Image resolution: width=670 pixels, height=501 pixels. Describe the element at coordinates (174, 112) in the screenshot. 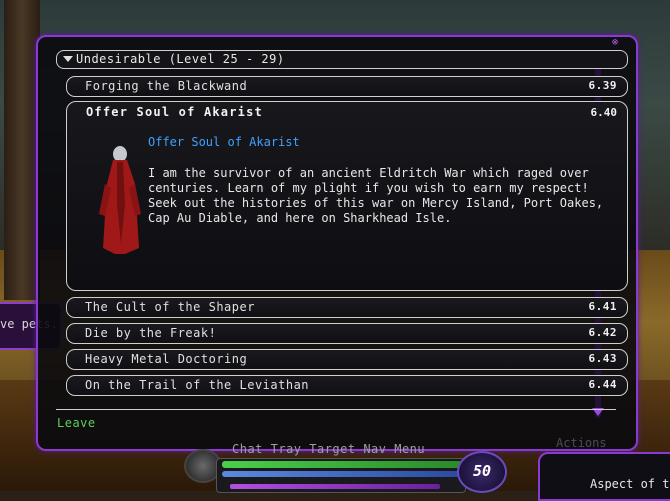

I see `expanded-mission-title: Offer Soul of Akarist` at that location.